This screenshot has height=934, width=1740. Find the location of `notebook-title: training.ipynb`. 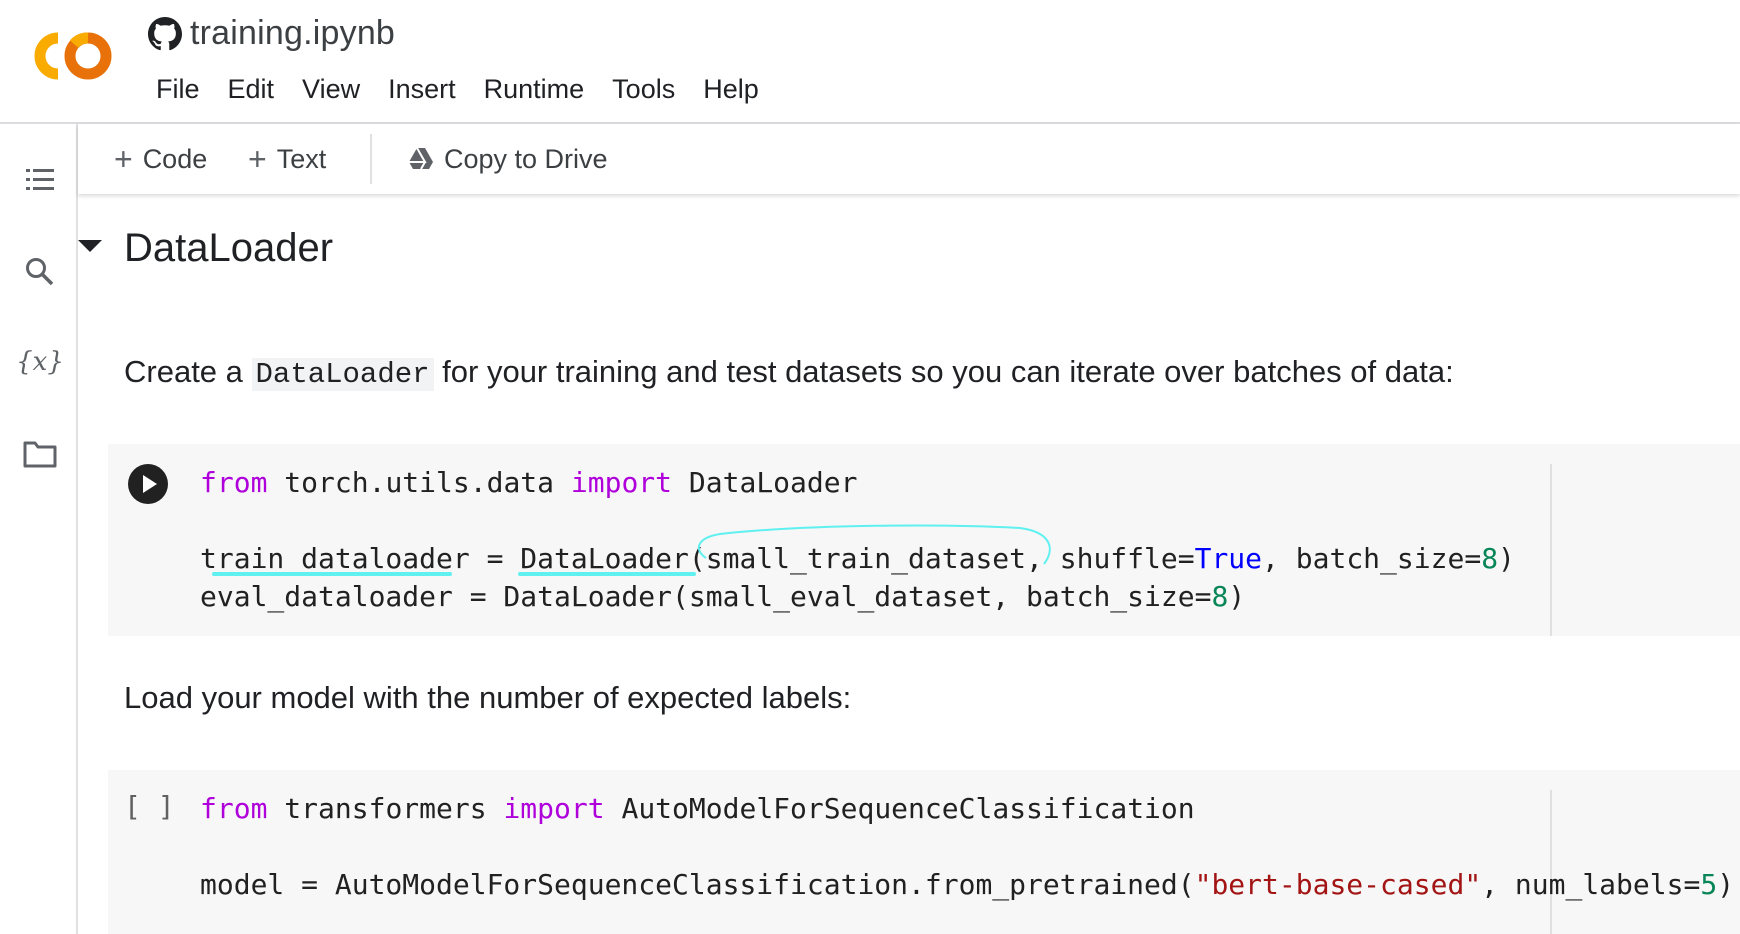

notebook-title: training.ipynb is located at coordinates (292, 33).